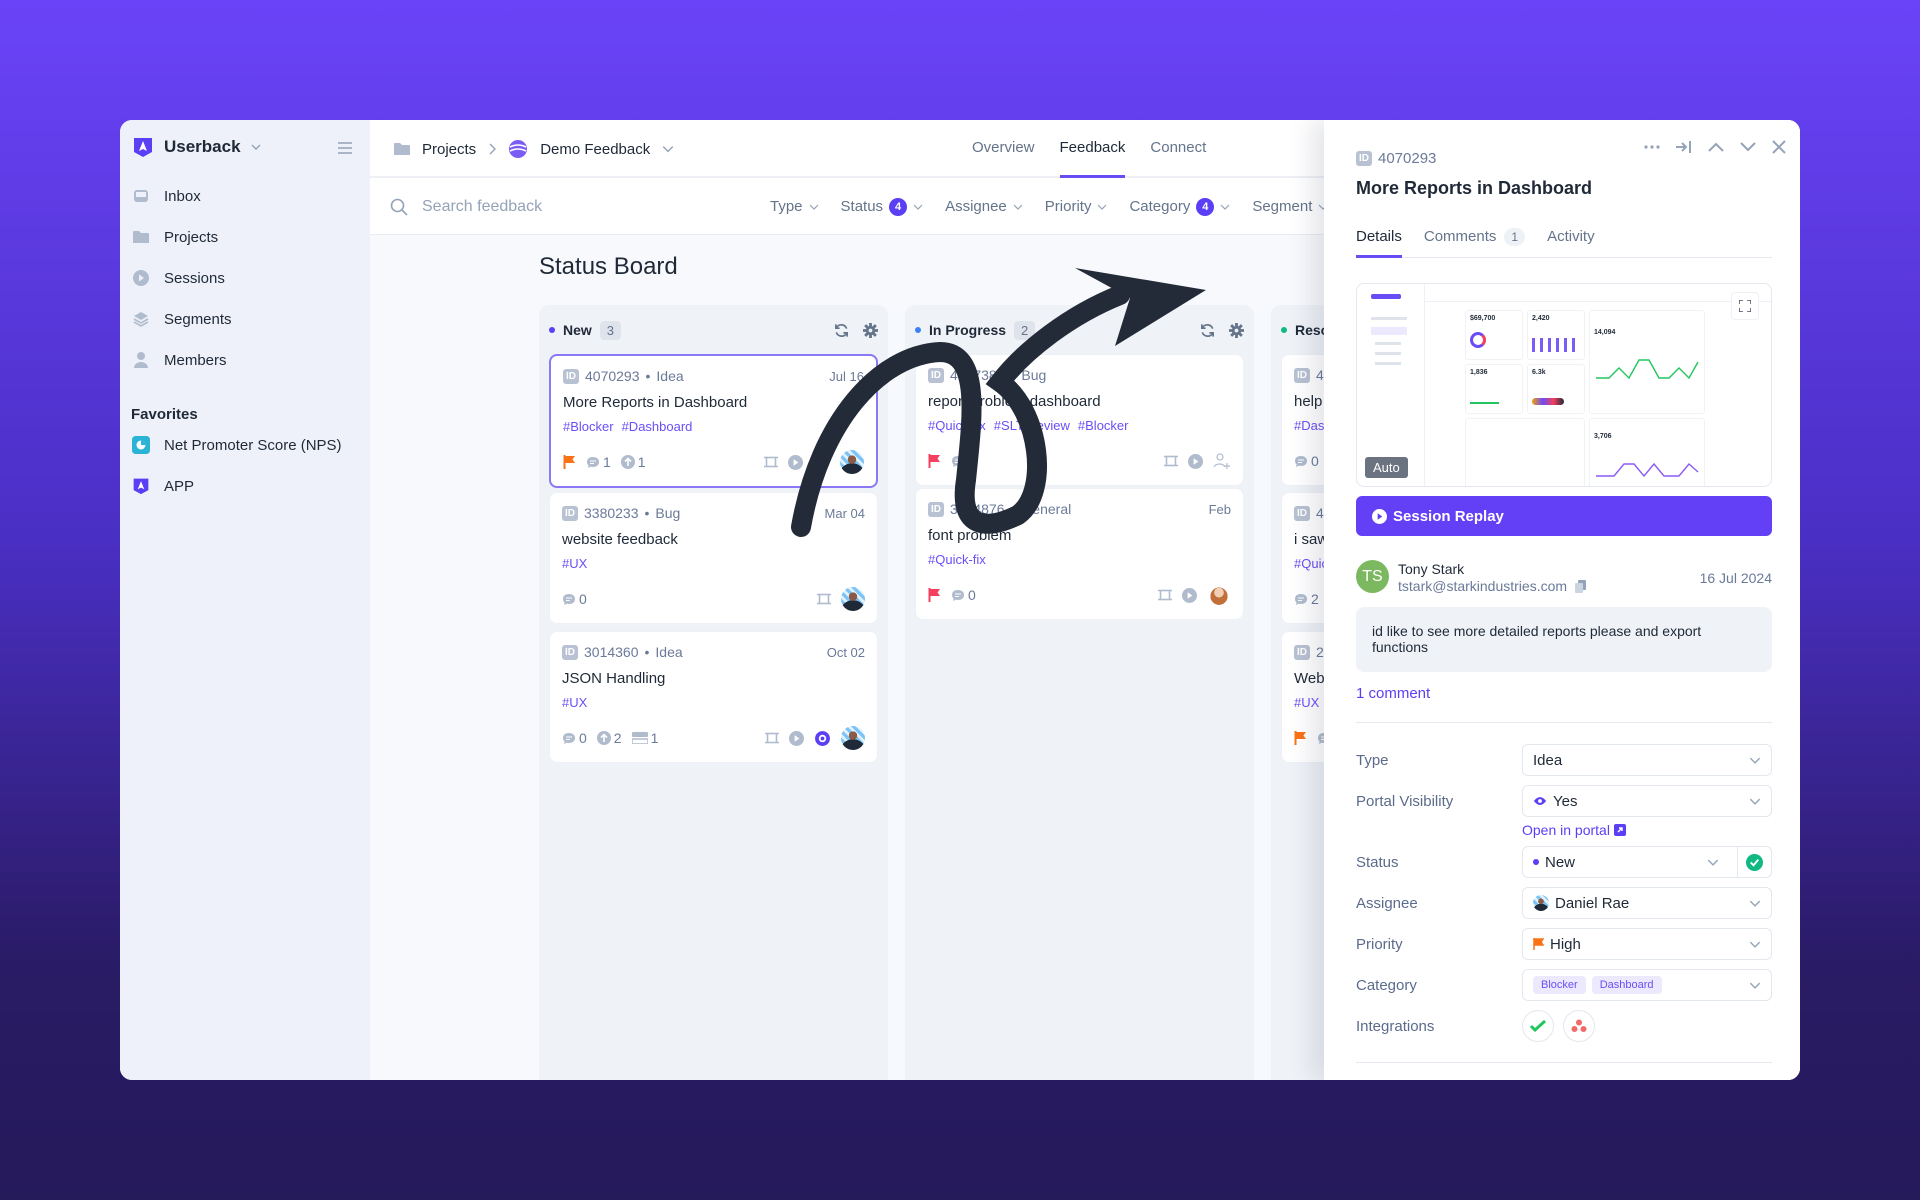 Image resolution: width=1920 pixels, height=1200 pixels. What do you see at coordinates (1571, 238) in the screenshot?
I see `tab-activity: Activity` at bounding box center [1571, 238].